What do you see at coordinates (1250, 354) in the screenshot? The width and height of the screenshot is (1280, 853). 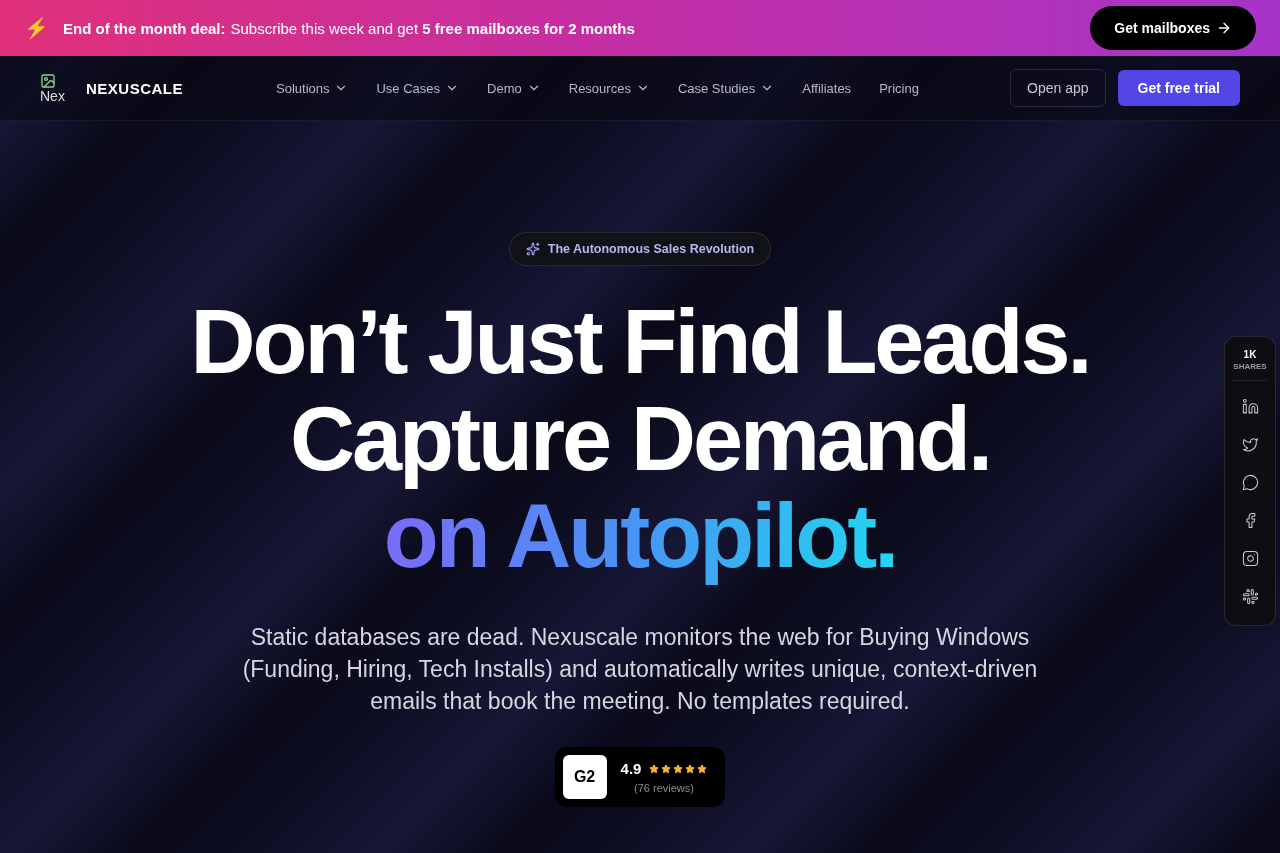 I see `share-count: 1K` at bounding box center [1250, 354].